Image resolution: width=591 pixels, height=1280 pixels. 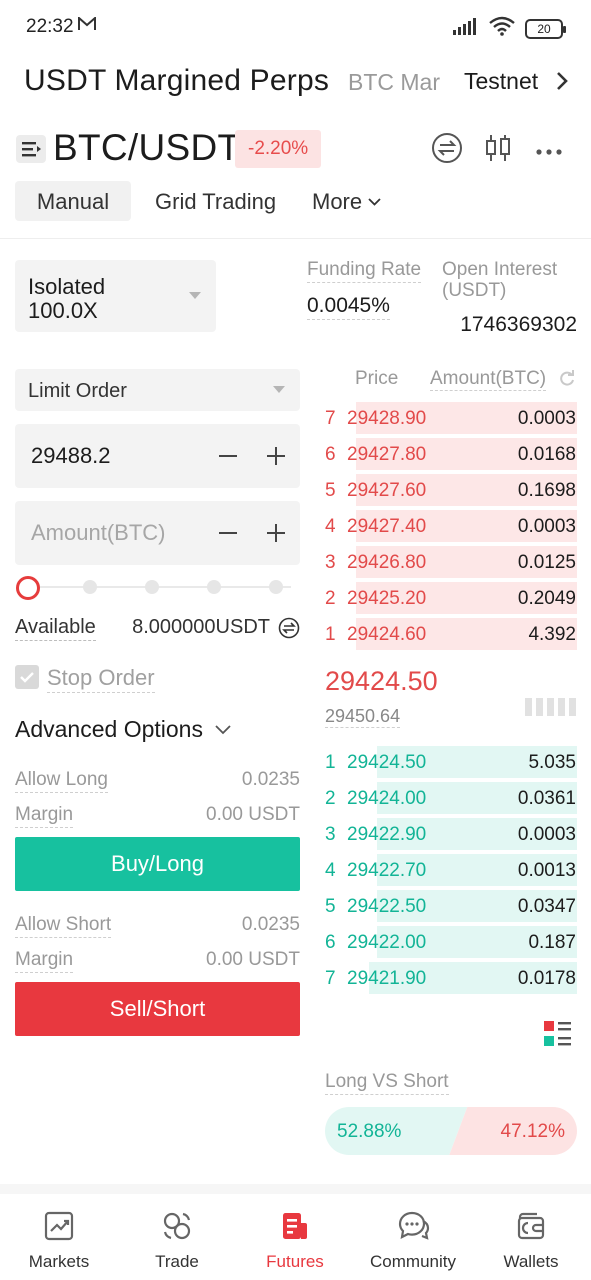 What do you see at coordinates (67, 286) in the screenshot?
I see `margin-mode-label: Isolated` at bounding box center [67, 286].